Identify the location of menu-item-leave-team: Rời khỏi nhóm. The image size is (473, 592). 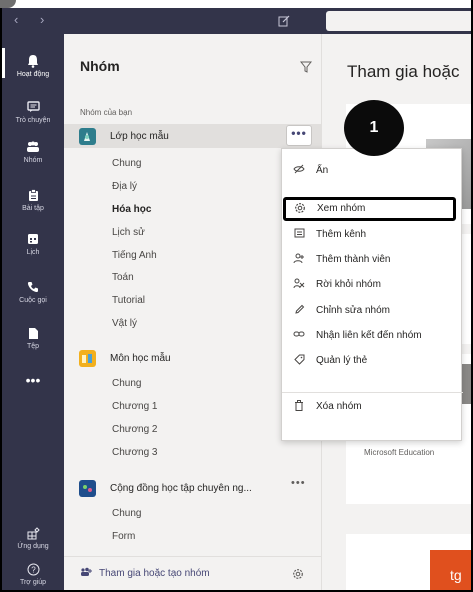
(372, 285).